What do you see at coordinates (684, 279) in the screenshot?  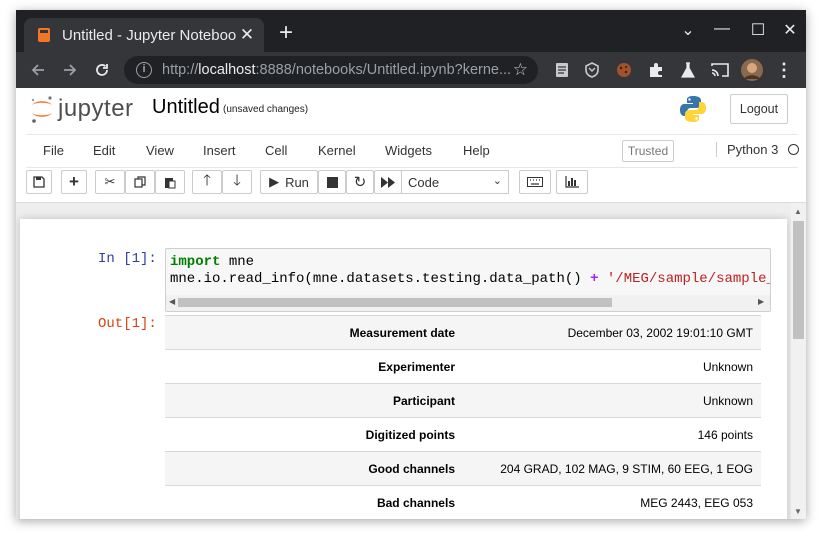 I see `code-string: '/MEG/sample/sample_` at bounding box center [684, 279].